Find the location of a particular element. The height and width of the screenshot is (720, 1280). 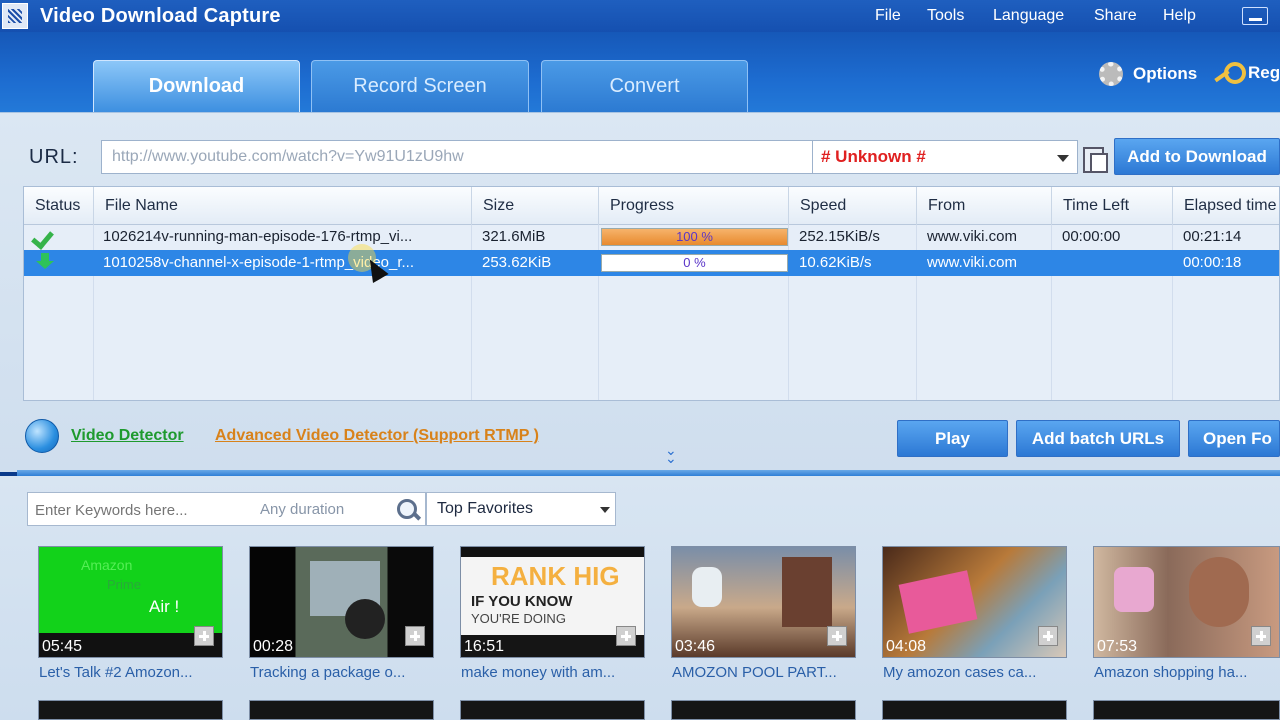

add-to-download-button: Add to Download is located at coordinates (1197, 156).